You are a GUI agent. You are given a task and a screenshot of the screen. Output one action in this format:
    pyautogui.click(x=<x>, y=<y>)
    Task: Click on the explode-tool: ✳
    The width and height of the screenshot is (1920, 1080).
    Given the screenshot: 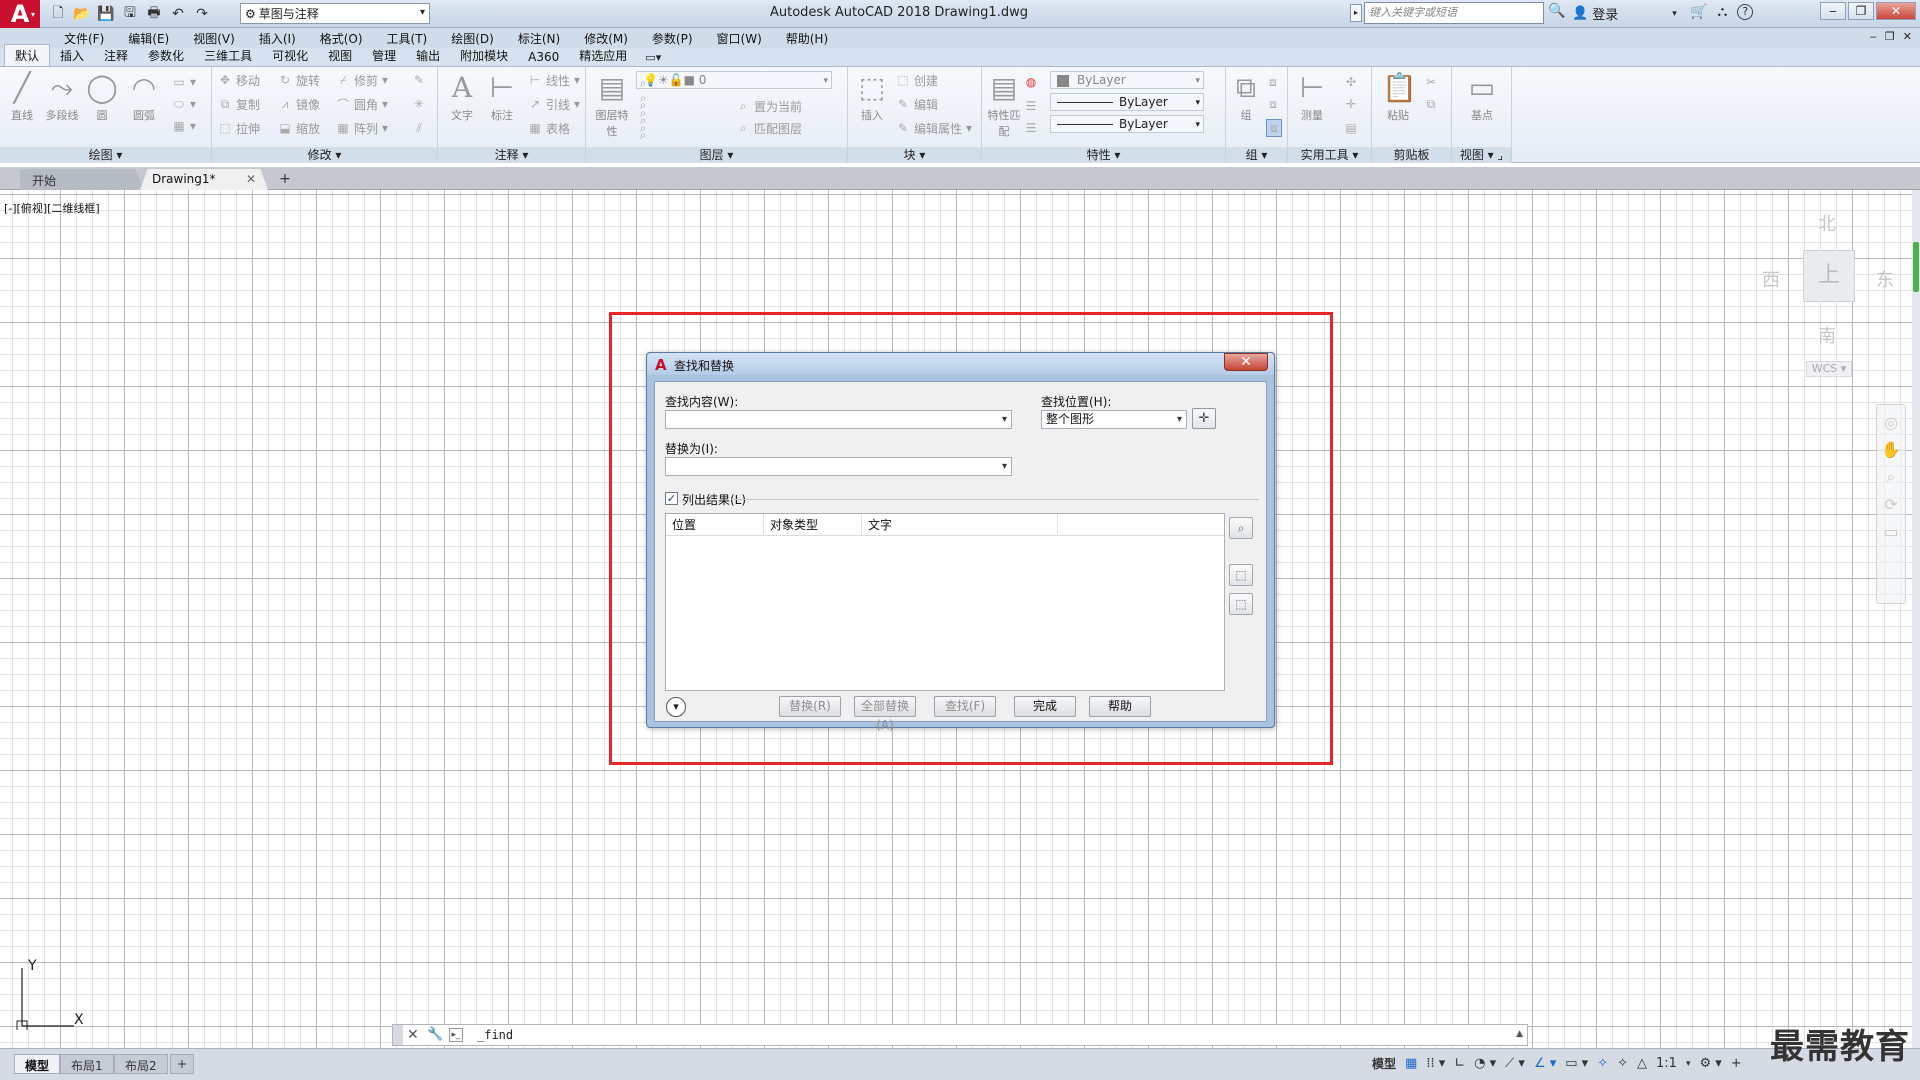 What is the action you would take?
    pyautogui.click(x=419, y=104)
    